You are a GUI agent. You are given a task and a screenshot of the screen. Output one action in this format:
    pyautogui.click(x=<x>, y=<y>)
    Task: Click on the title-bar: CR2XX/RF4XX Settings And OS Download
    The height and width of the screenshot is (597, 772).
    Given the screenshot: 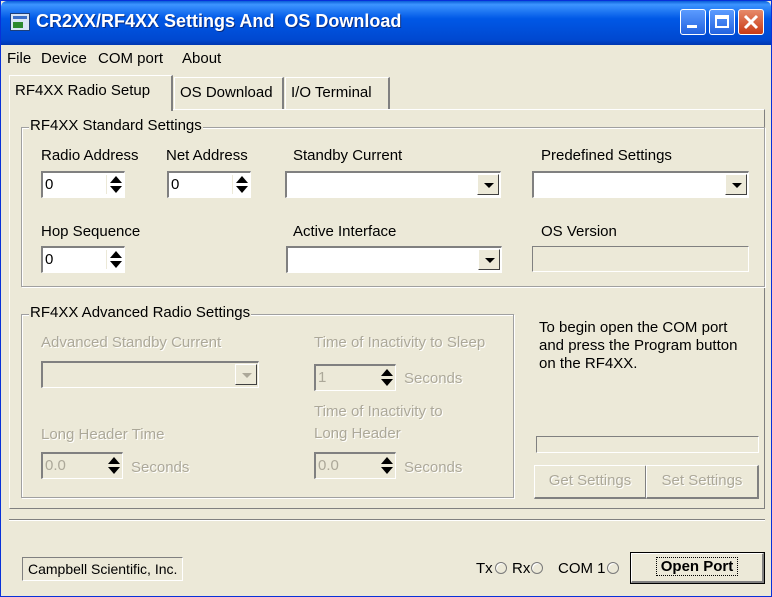 What is the action you would take?
    pyautogui.click(x=386, y=23)
    